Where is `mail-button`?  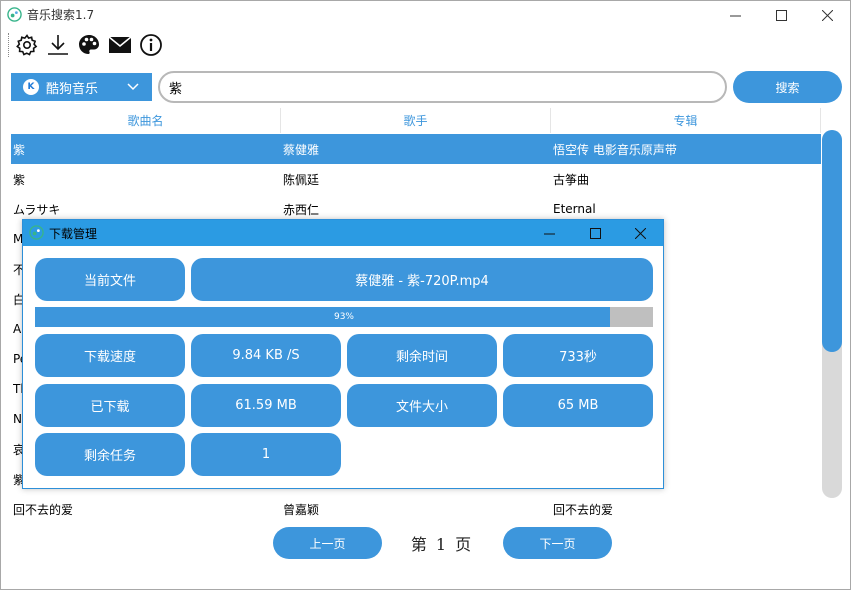 mail-button is located at coordinates (120, 45).